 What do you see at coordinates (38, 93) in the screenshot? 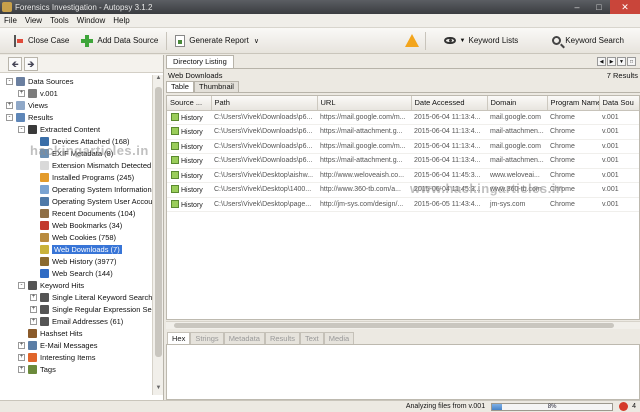
I see `tree-node: + v.001` at bounding box center [38, 93].